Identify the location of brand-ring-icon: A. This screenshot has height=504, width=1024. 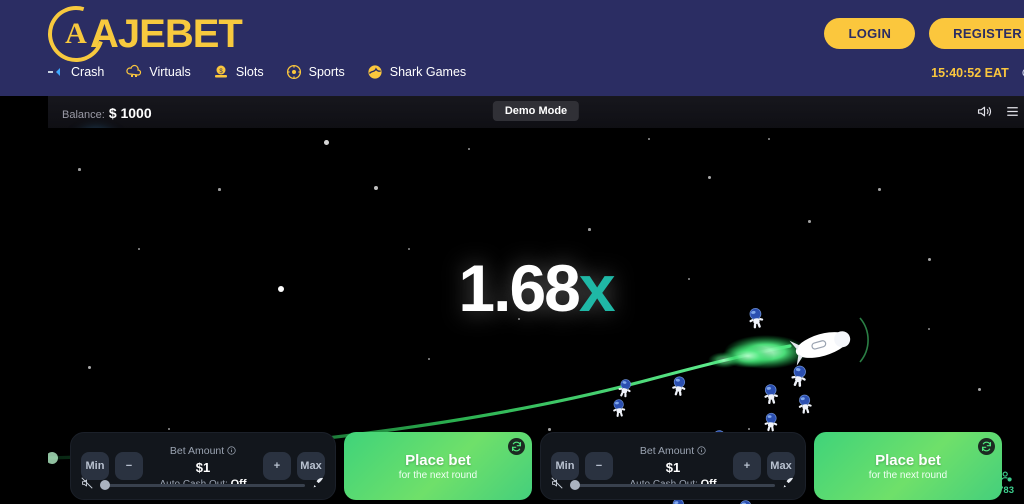
(76, 36).